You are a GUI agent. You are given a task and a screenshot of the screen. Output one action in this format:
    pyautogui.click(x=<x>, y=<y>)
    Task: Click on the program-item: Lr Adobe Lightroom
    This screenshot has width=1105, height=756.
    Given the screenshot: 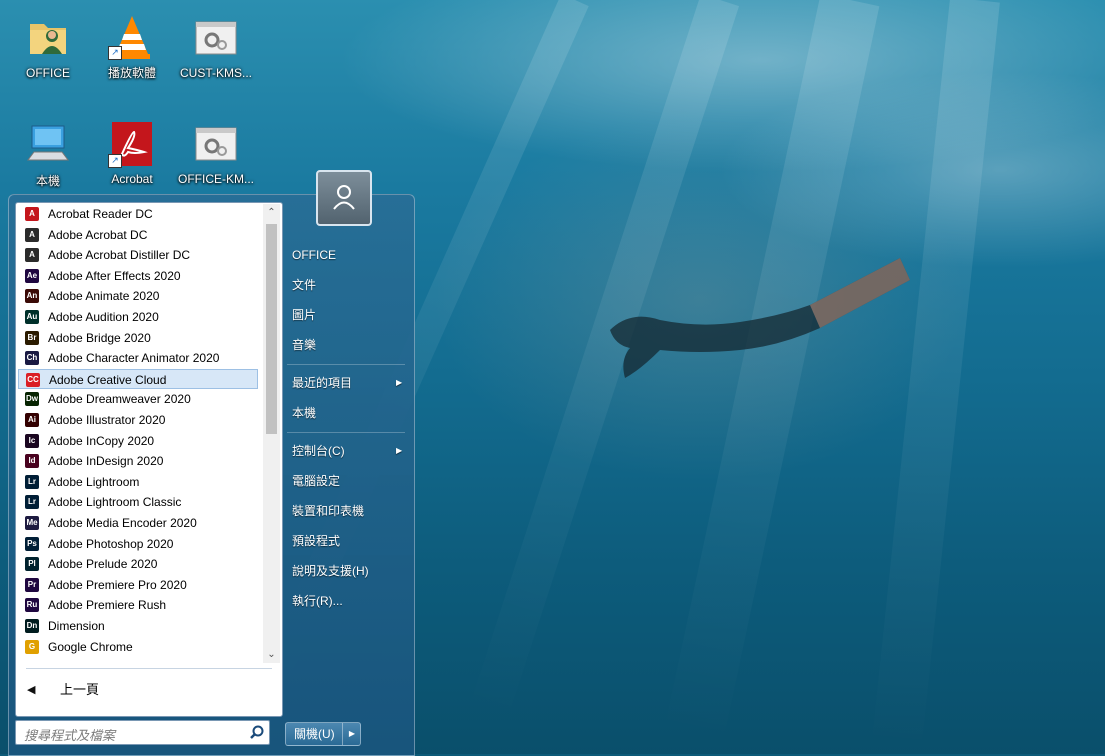 What is the action you would take?
    pyautogui.click(x=138, y=482)
    